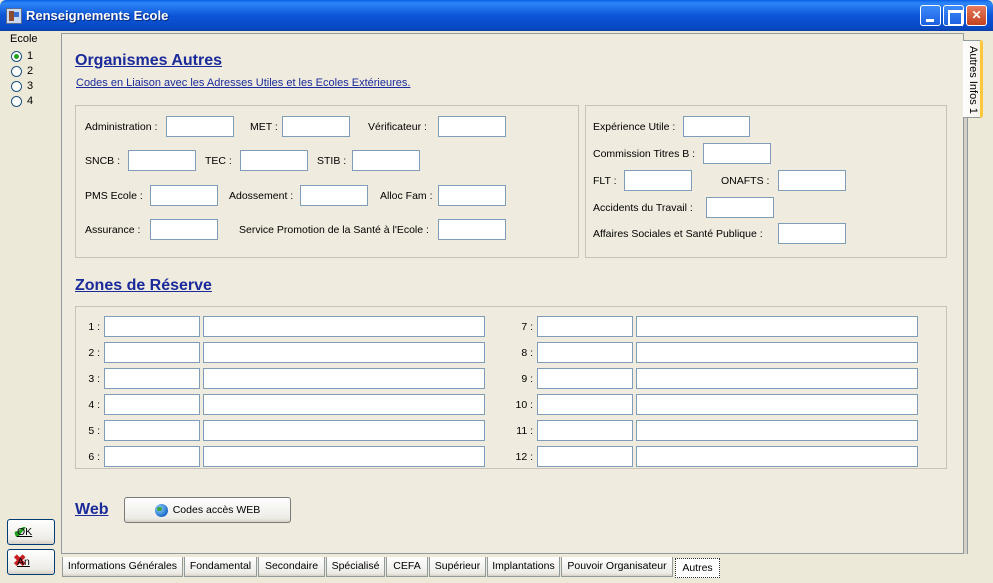  What do you see at coordinates (697, 568) in the screenshot?
I see `tab-autres: Autres` at bounding box center [697, 568].